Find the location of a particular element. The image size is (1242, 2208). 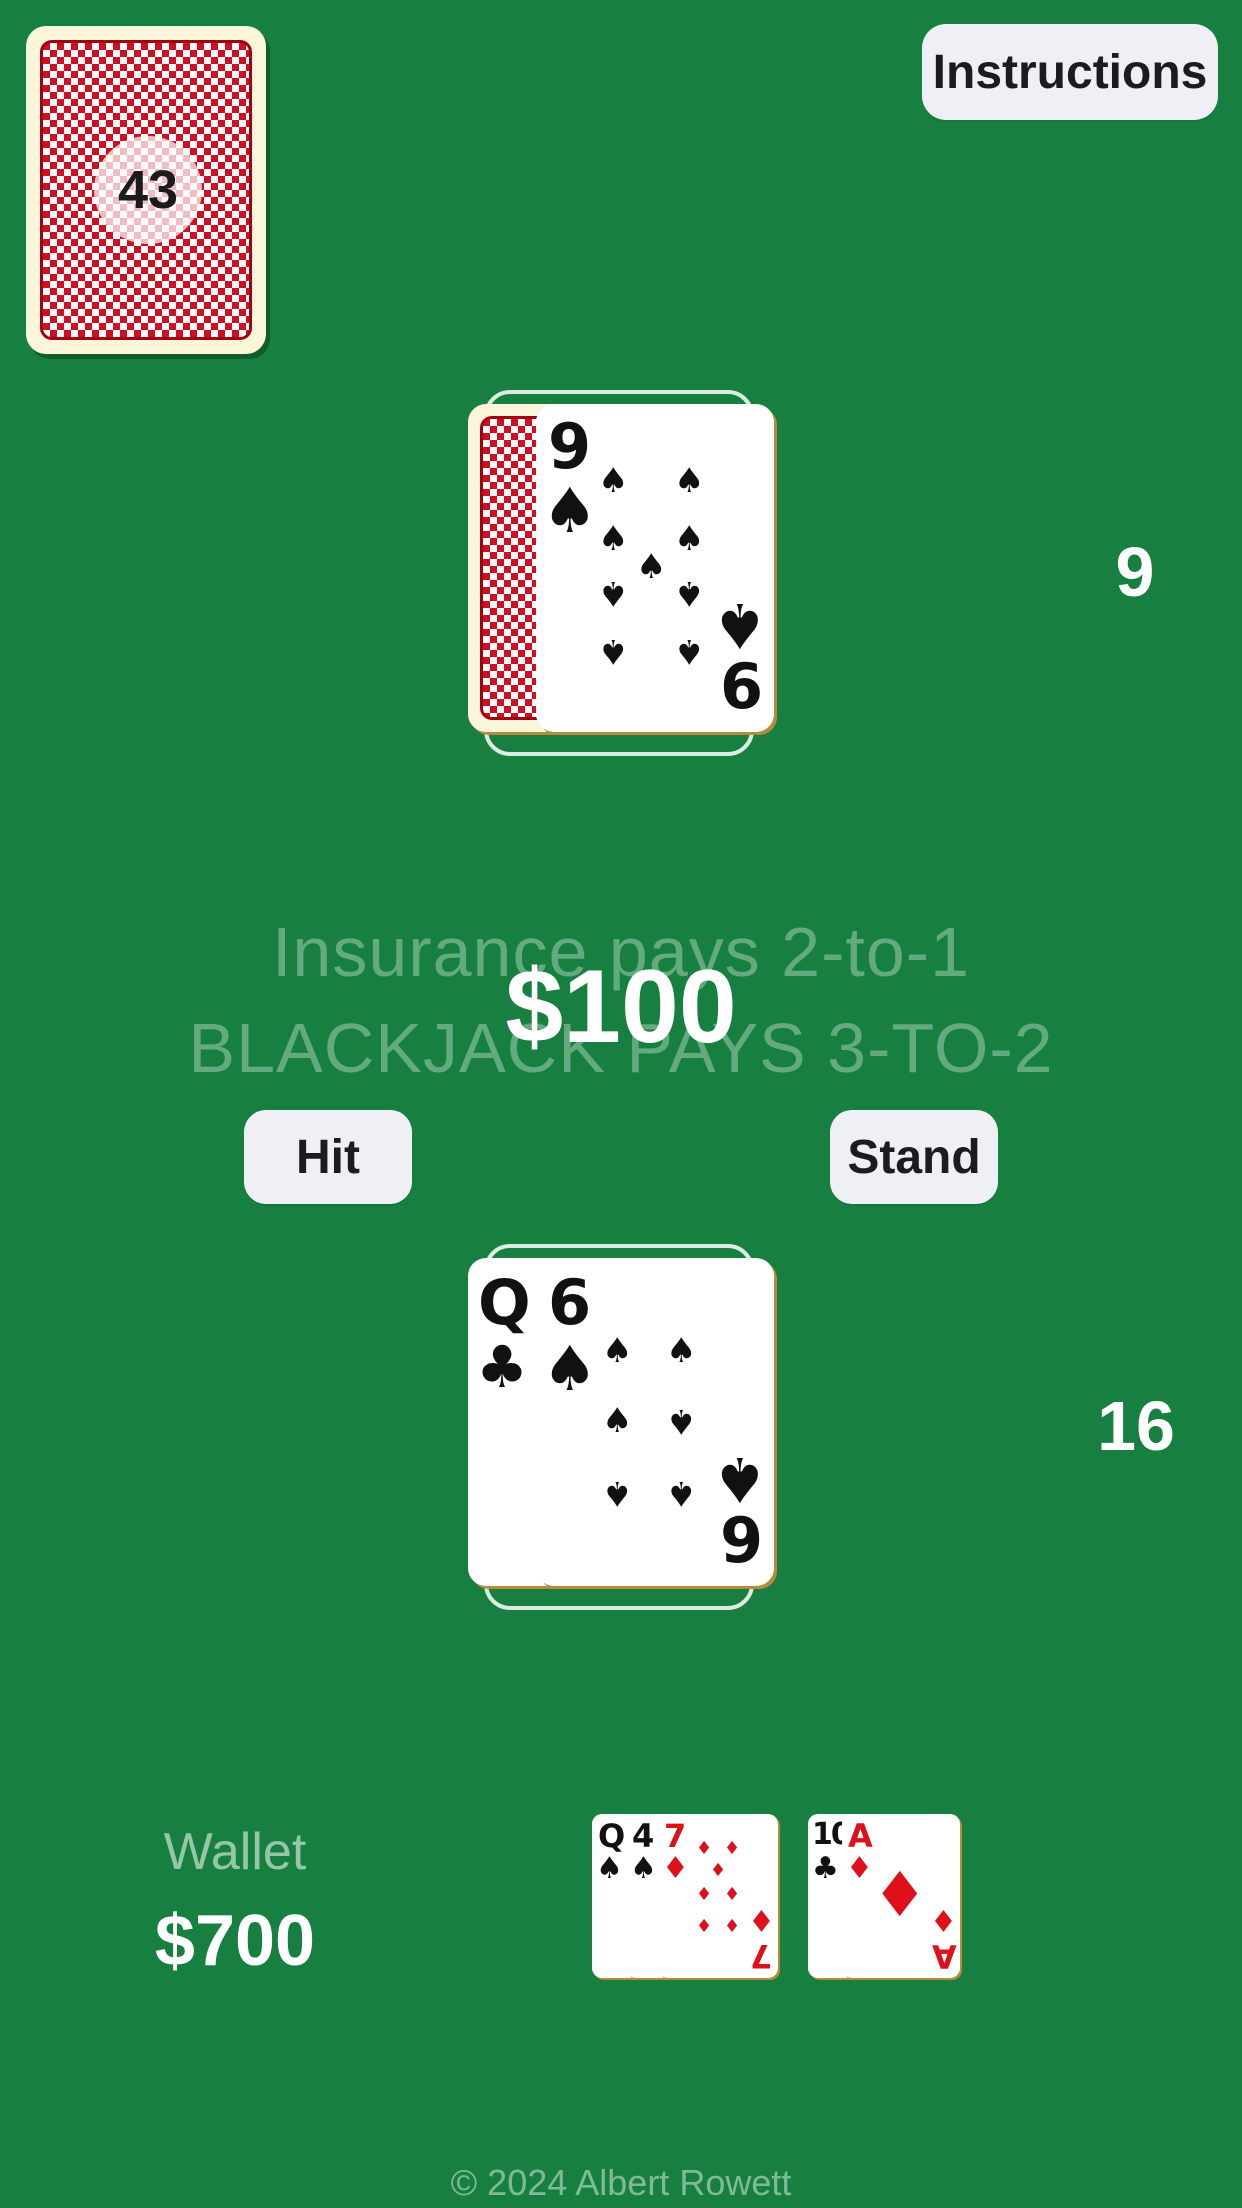

mini-card-ace-diamonds: A ♦ ♦ ♦ A is located at coordinates (901, 1896).